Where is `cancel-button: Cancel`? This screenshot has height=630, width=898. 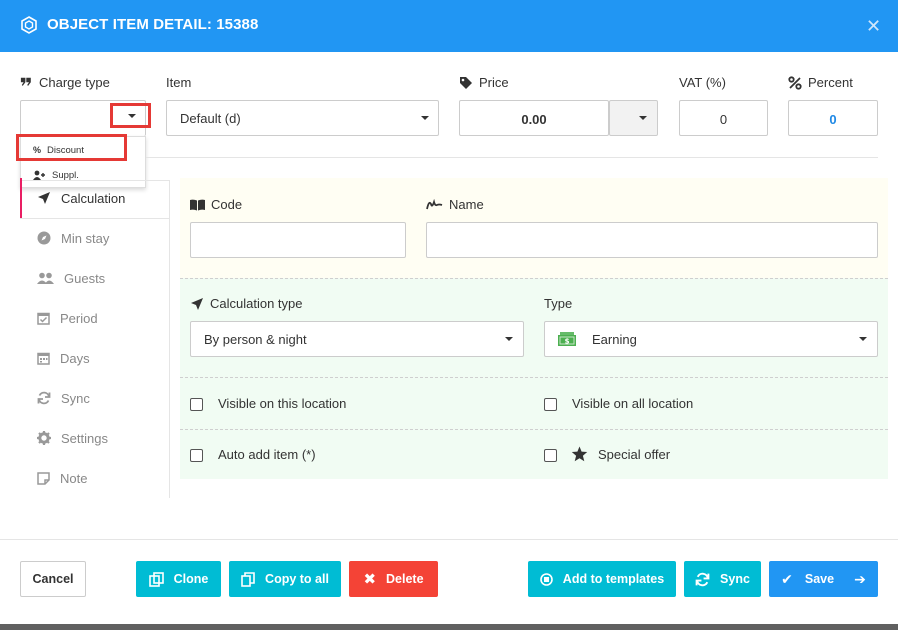 cancel-button: Cancel is located at coordinates (53, 579).